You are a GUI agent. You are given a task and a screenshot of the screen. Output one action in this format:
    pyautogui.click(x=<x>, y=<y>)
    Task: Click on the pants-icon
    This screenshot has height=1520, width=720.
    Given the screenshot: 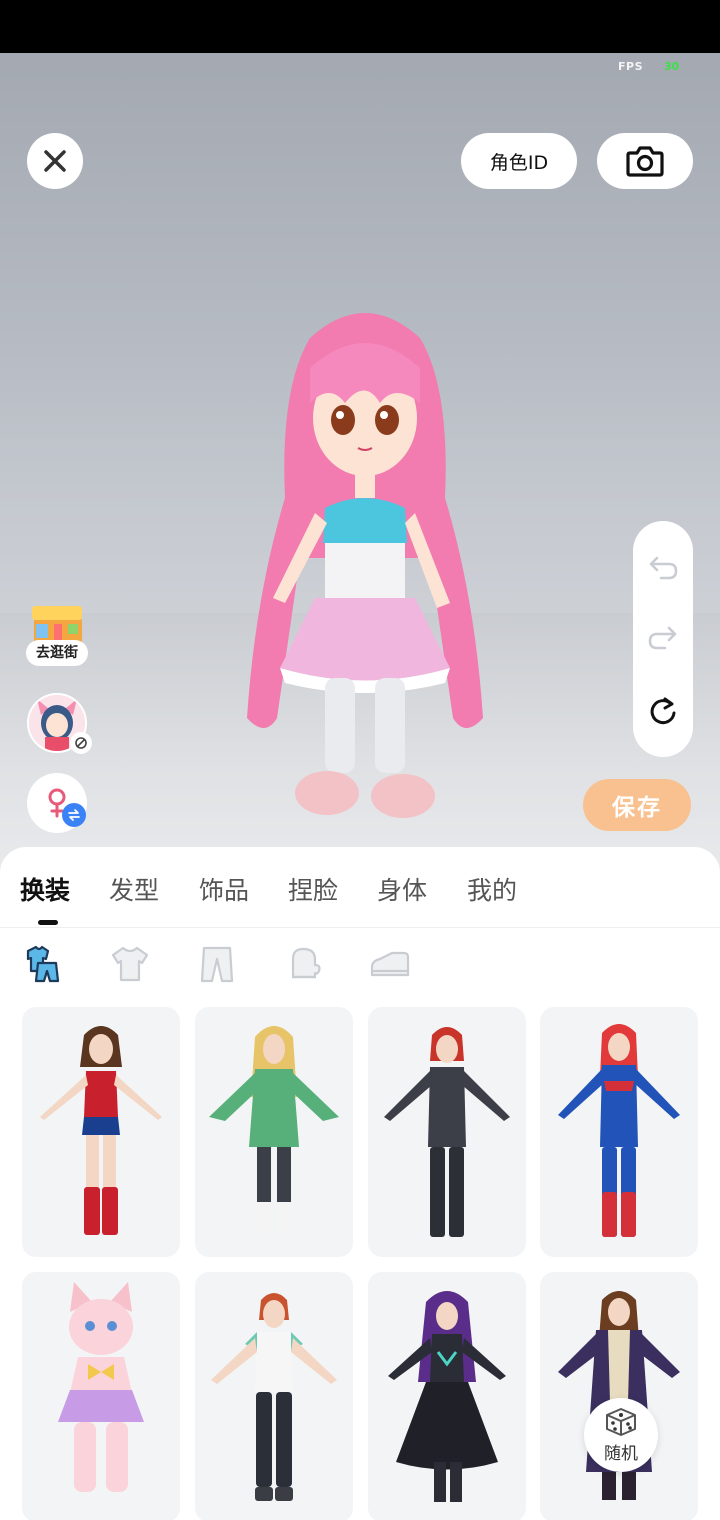 What is the action you would take?
    pyautogui.click(x=217, y=964)
    